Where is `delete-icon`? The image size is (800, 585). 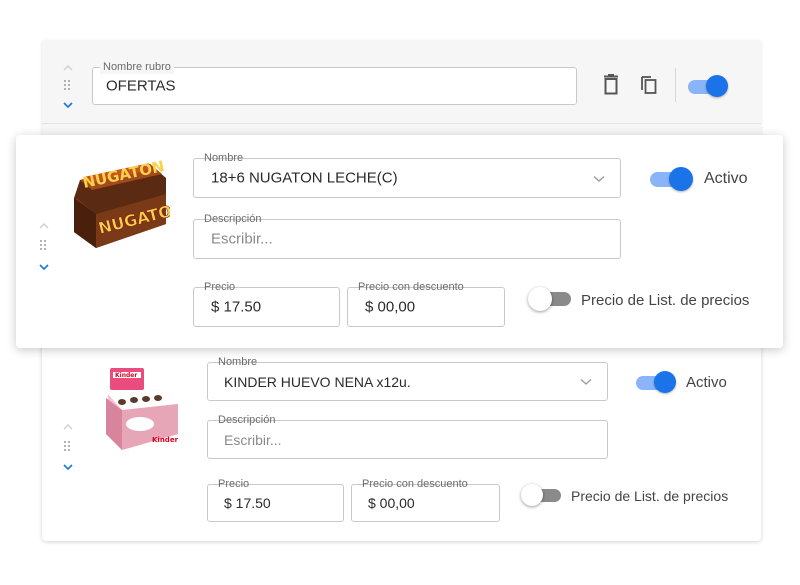 delete-icon is located at coordinates (611, 85).